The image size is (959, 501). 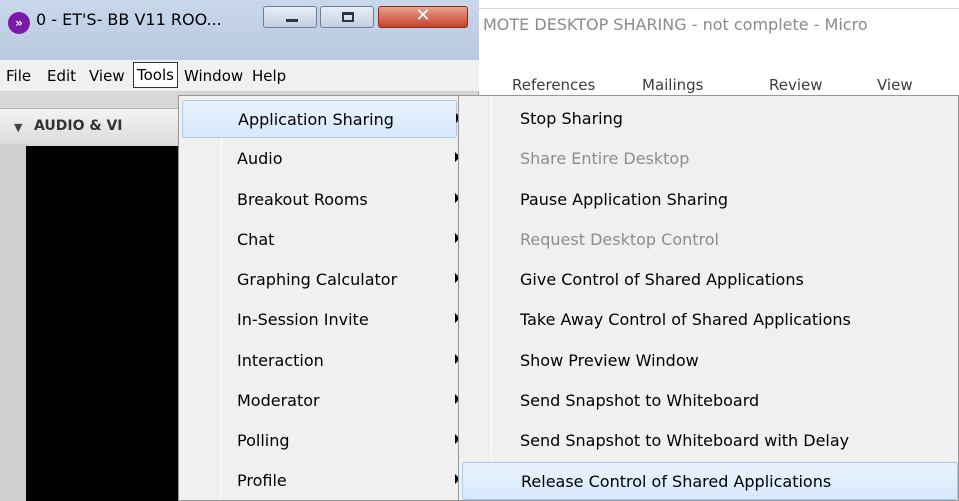 I want to click on menu-file: File, so click(x=18, y=76).